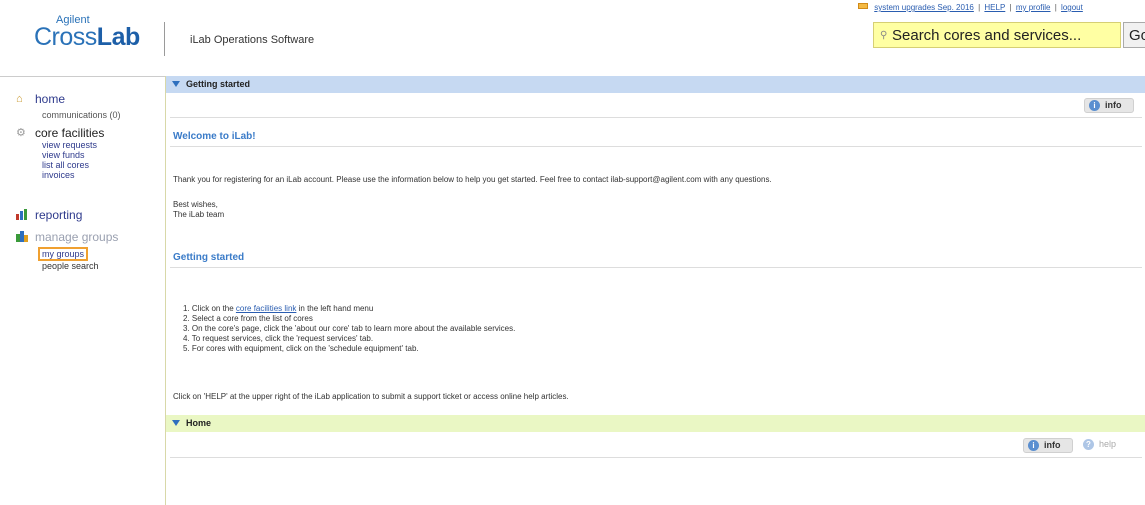 The image size is (1145, 505). Describe the element at coordinates (73, 165) in the screenshot. I see `sidebar-item-list-all-cores: list all cores` at that location.